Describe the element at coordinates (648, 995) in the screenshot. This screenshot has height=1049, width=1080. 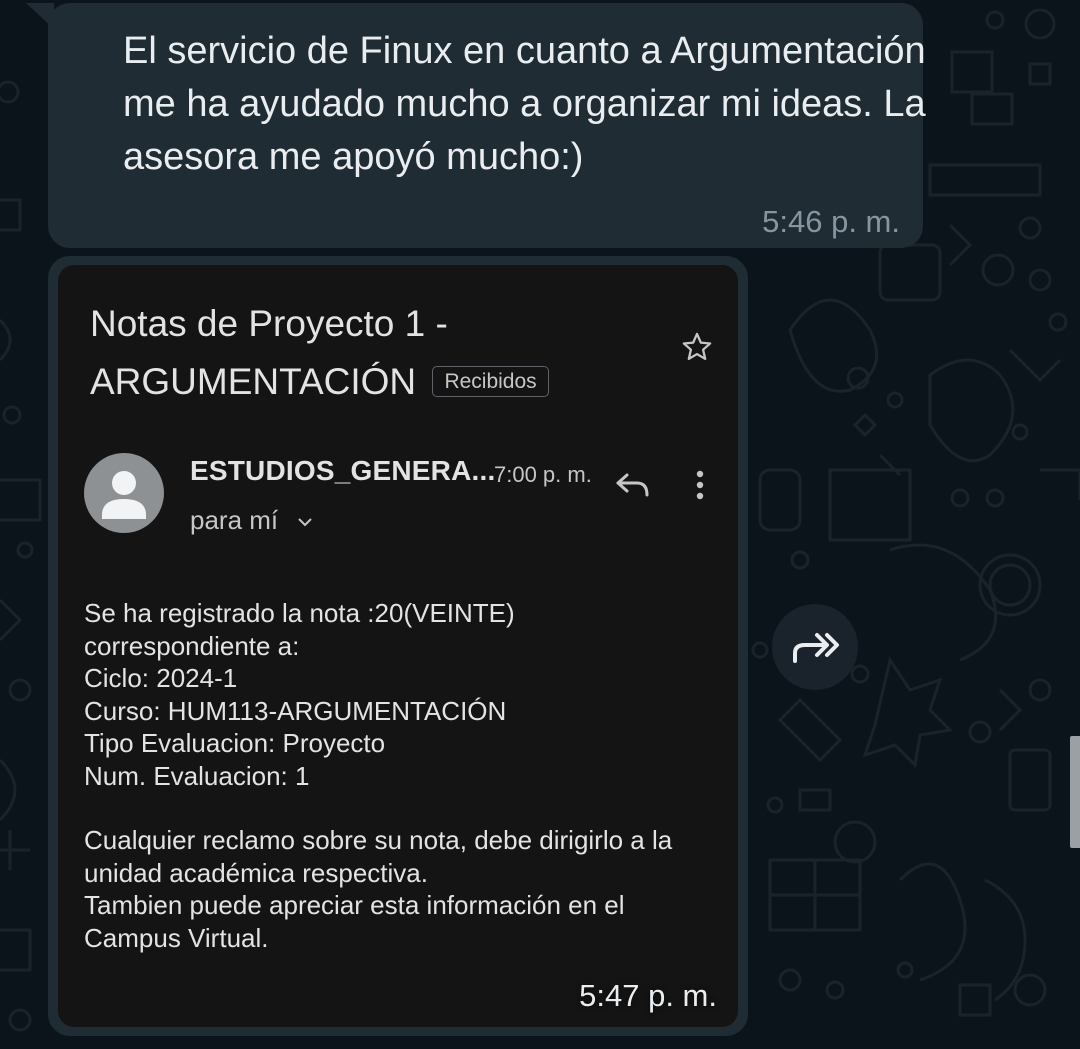
I see `image-message-timestamp: 5:47 p. m.` at that location.